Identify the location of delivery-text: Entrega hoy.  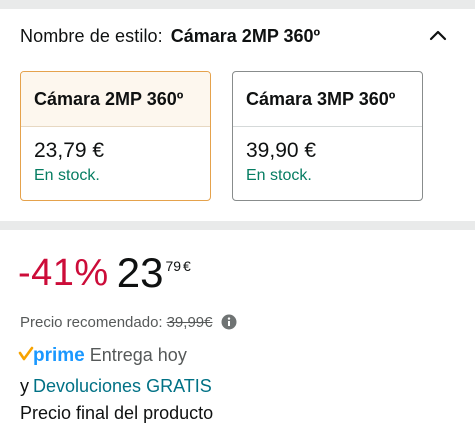
(138, 355).